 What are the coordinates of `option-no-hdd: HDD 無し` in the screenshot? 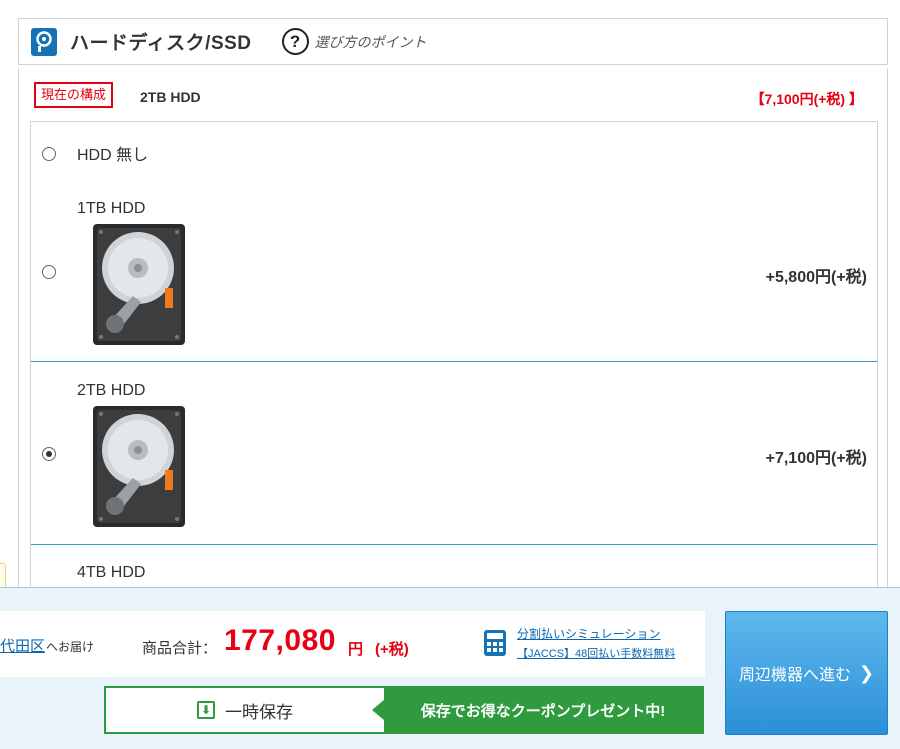 It's located at (454, 151).